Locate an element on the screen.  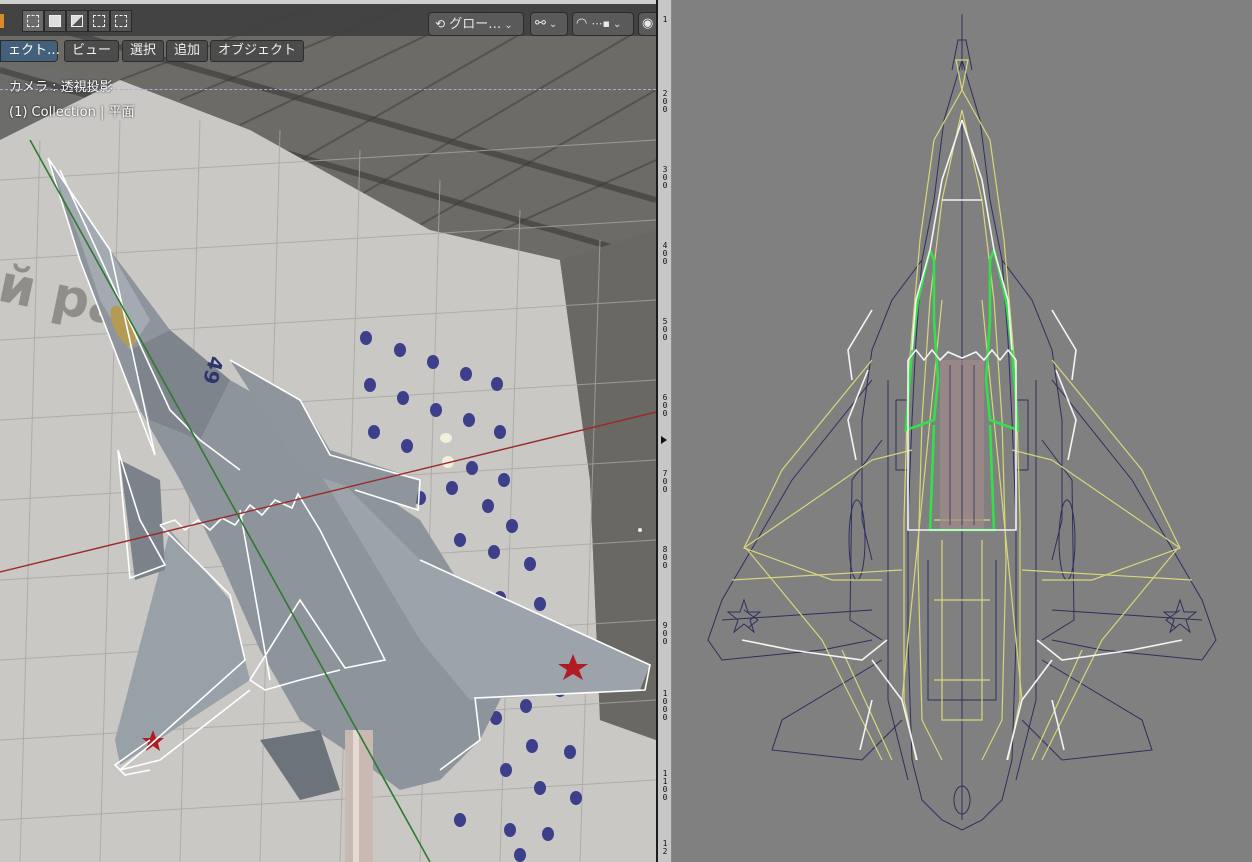
ruler-marker-icon is located at coordinates (664, 440).